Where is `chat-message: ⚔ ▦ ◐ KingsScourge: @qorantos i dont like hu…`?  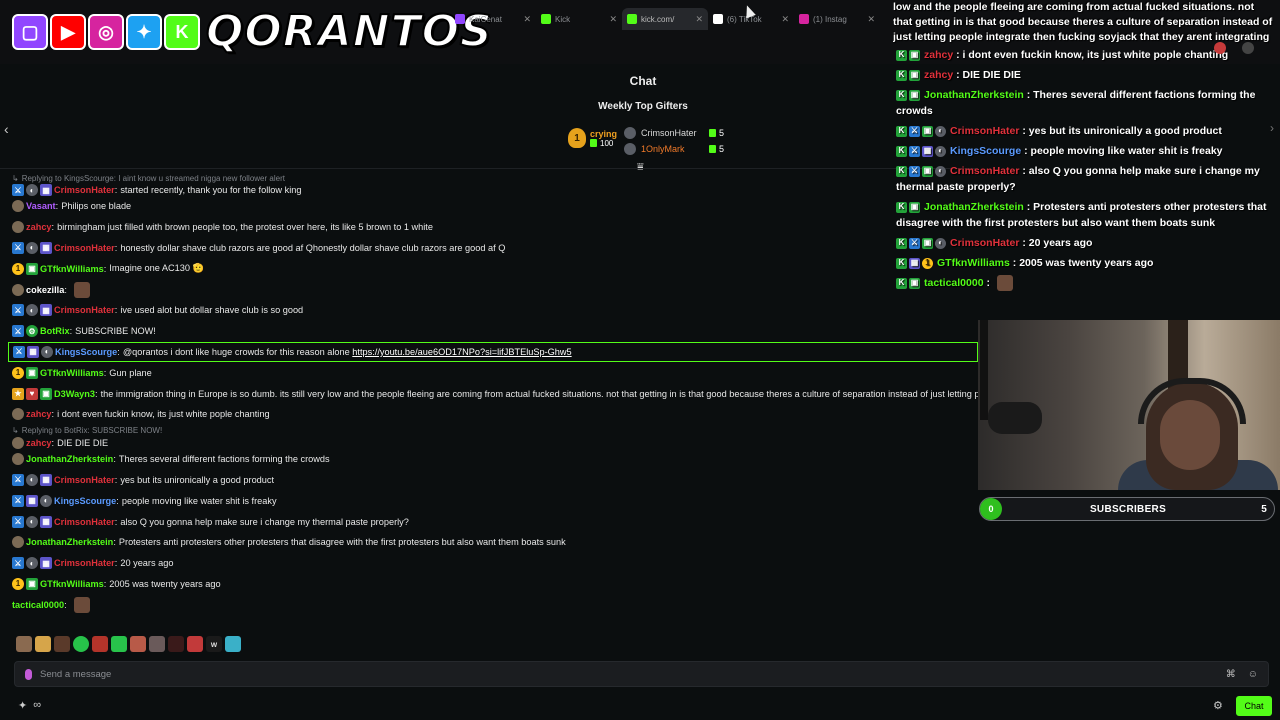
chat-message: ⚔ ▦ ◐ KingsScourge: @qorantos i dont like hu… is located at coordinates (493, 352).